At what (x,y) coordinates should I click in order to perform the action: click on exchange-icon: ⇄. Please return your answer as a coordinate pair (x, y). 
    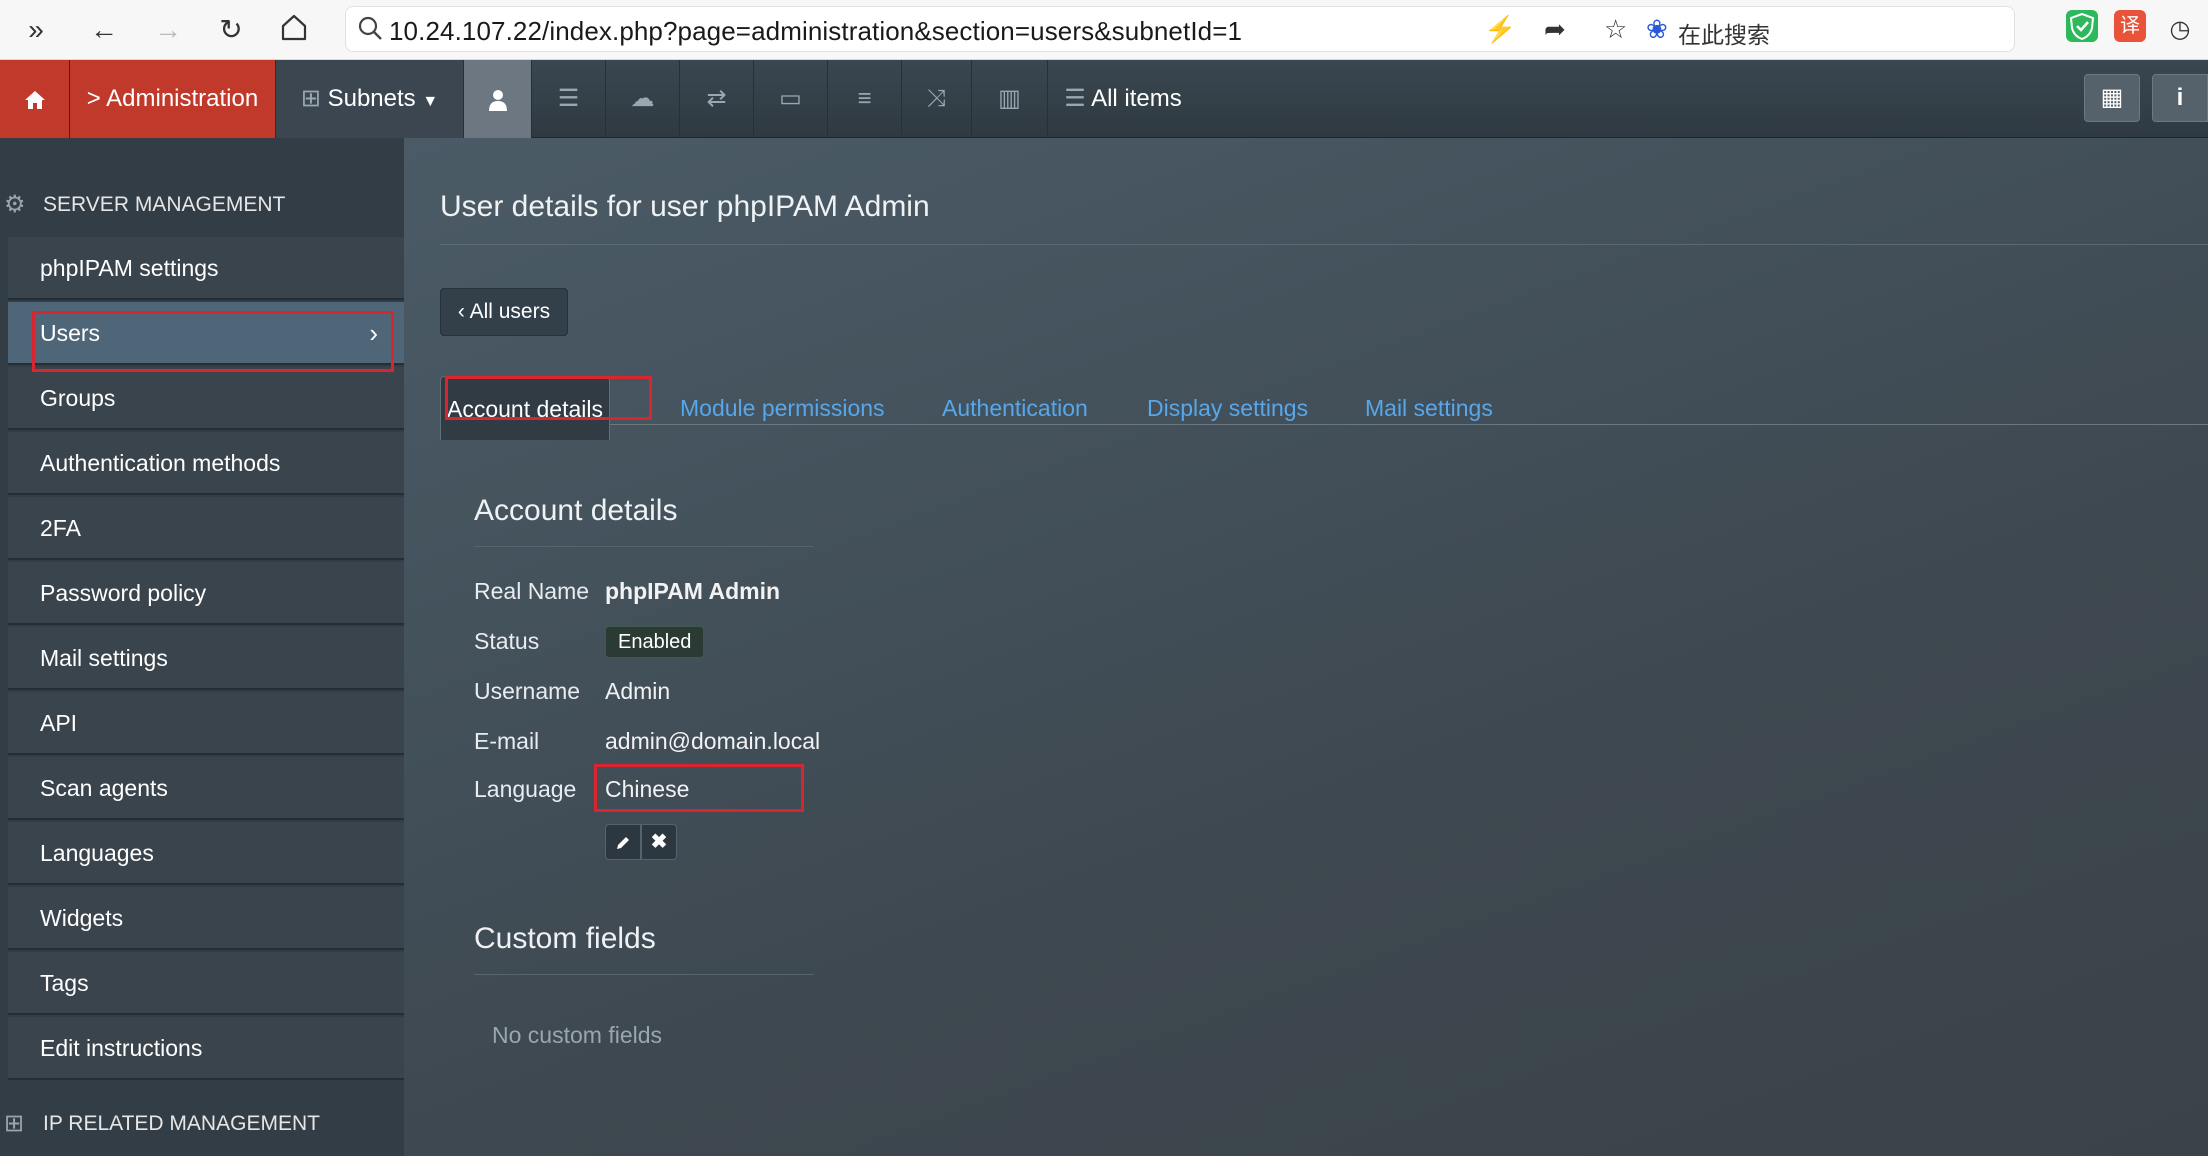
    Looking at the image, I should click on (716, 98).